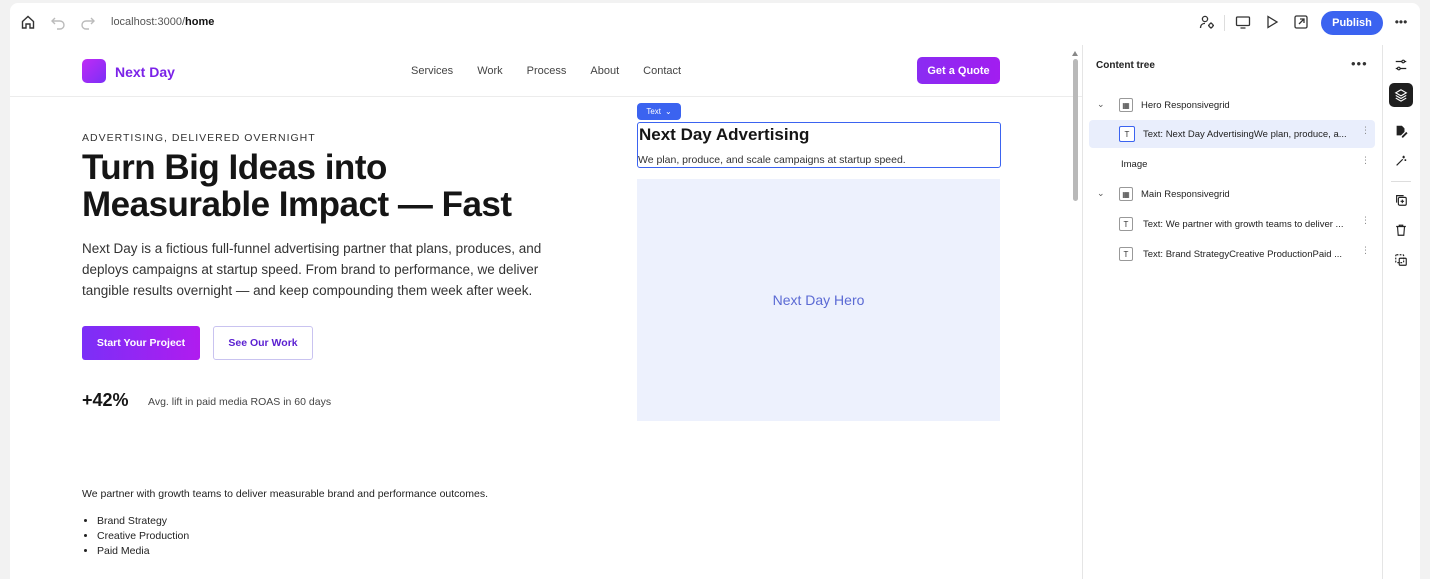  What do you see at coordinates (1401, 131) in the screenshot?
I see `edit-document-icon` at bounding box center [1401, 131].